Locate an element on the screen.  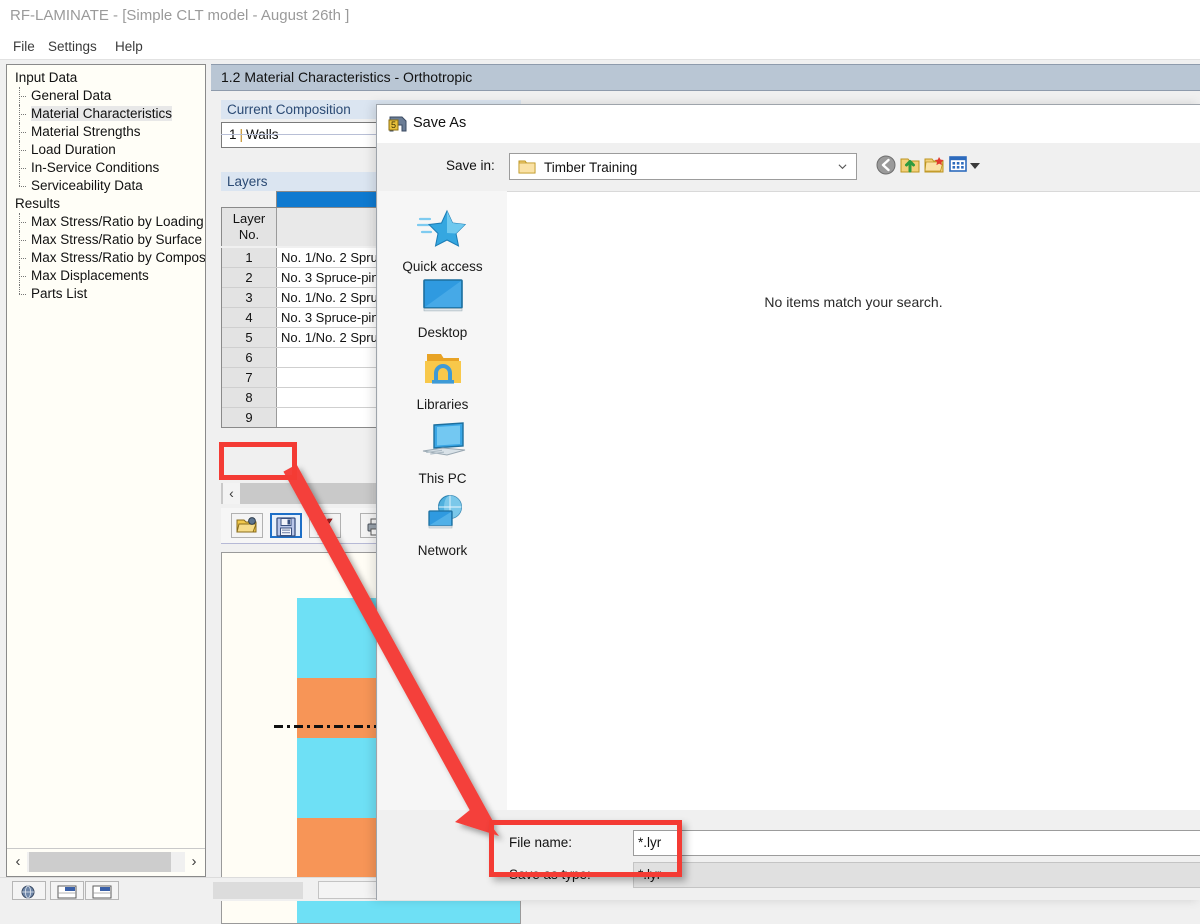
cell-layer-no: 9 is located at coordinates (249, 417).